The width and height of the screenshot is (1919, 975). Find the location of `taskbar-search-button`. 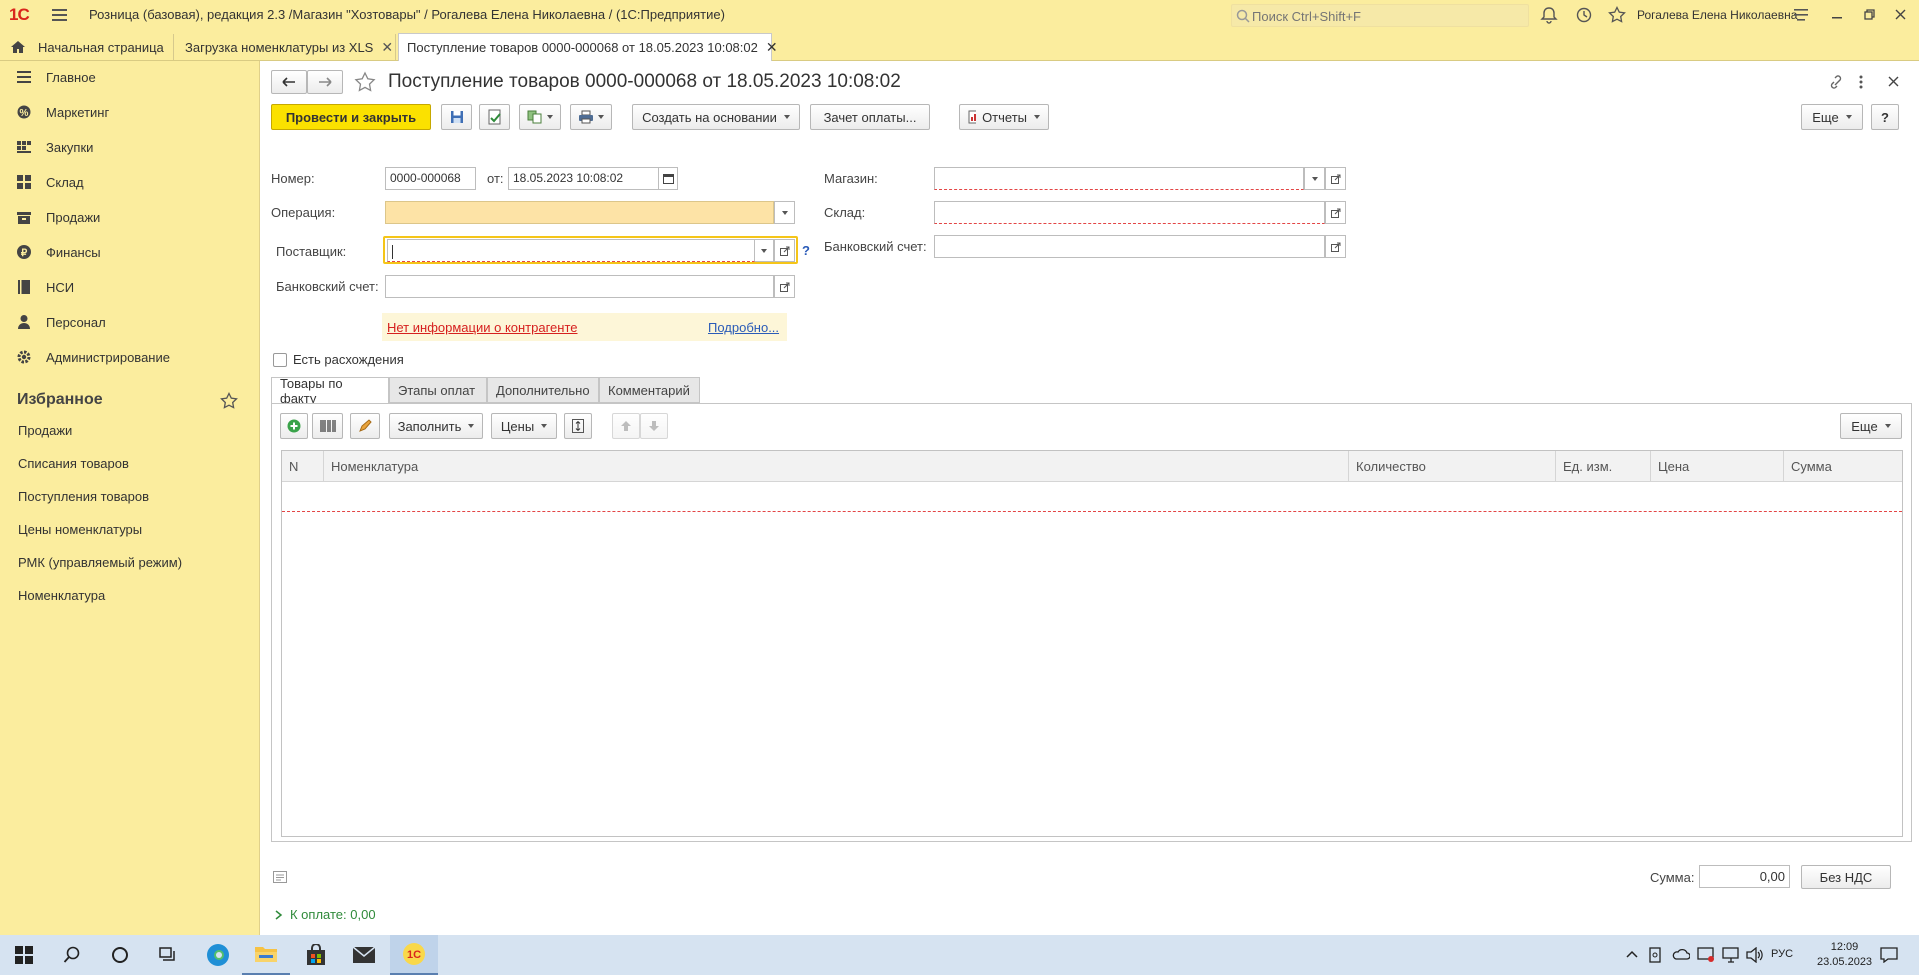

taskbar-search-button is located at coordinates (72, 955).